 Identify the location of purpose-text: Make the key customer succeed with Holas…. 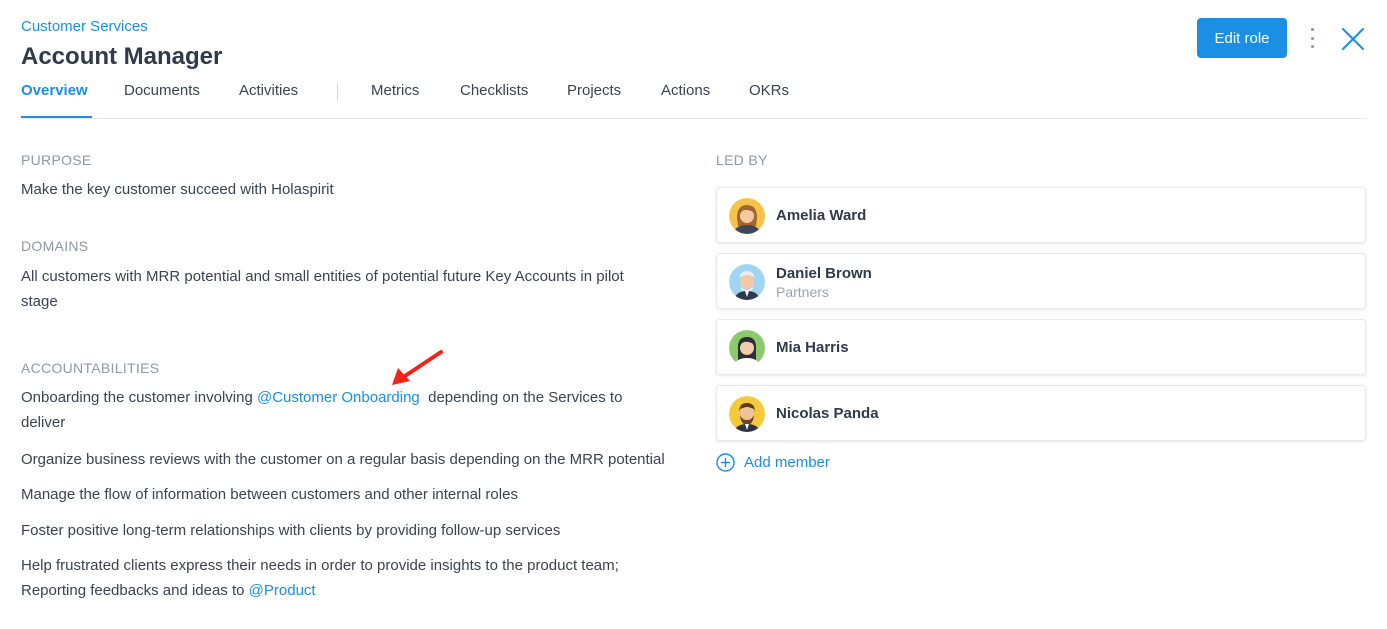
(177, 189).